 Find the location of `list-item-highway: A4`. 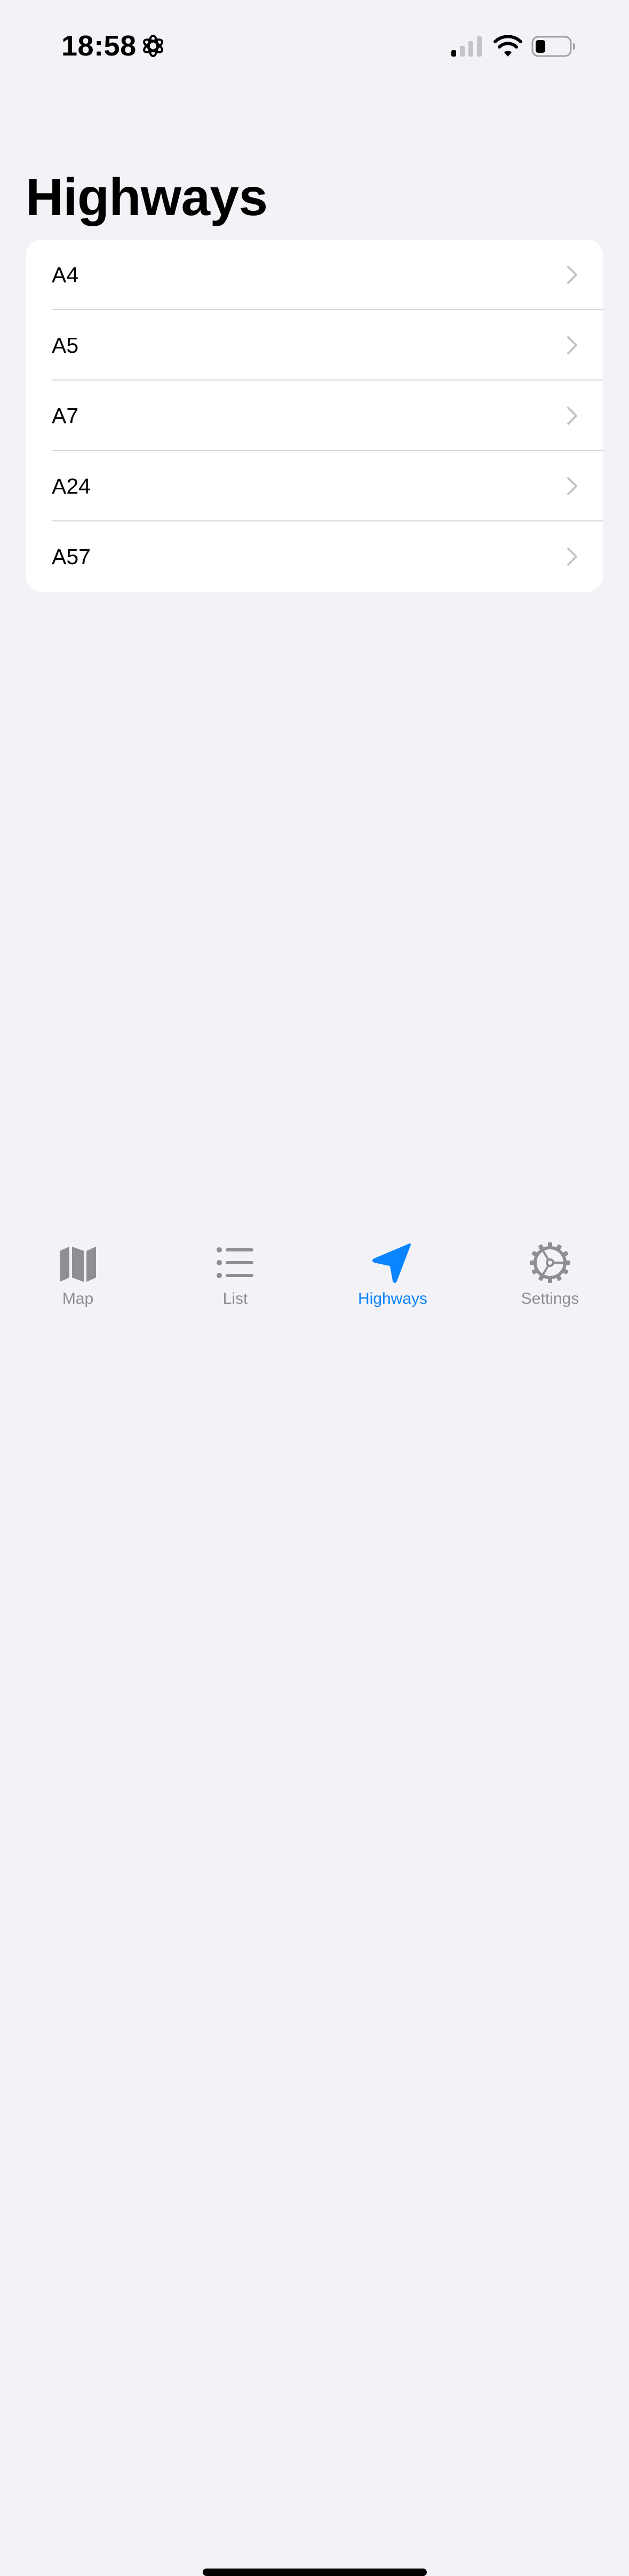

list-item-highway: A4 is located at coordinates (315, 275).